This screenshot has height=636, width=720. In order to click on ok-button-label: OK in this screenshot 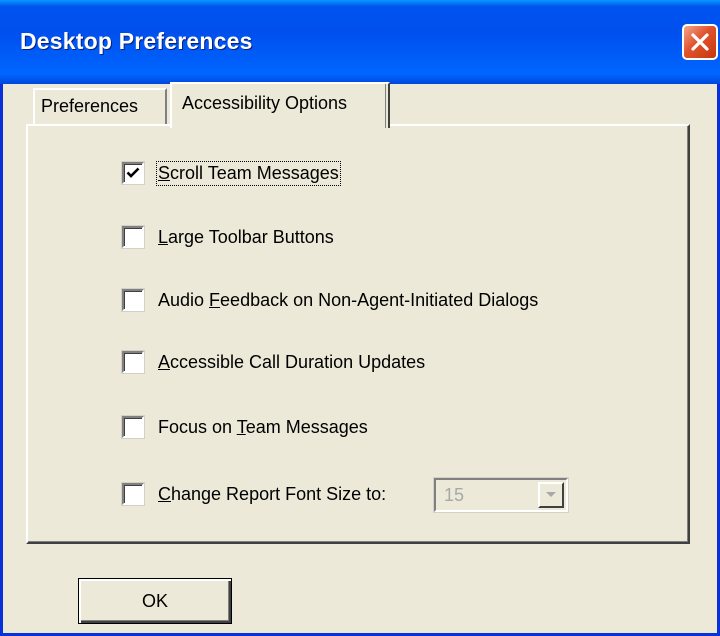, I will do `click(154, 600)`.